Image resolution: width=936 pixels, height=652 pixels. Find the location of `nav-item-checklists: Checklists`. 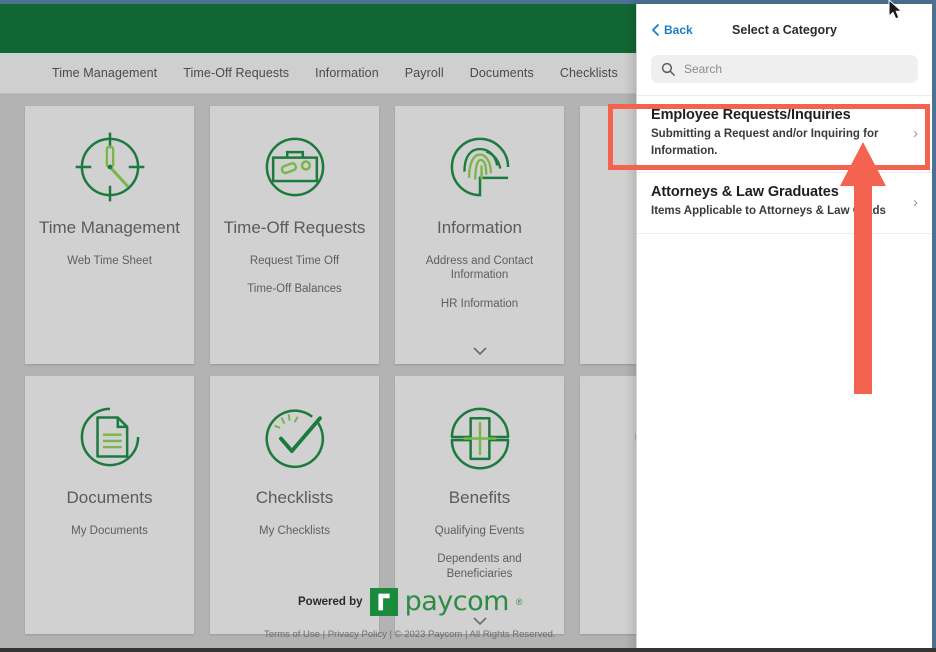

nav-item-checklists: Checklists is located at coordinates (589, 73).